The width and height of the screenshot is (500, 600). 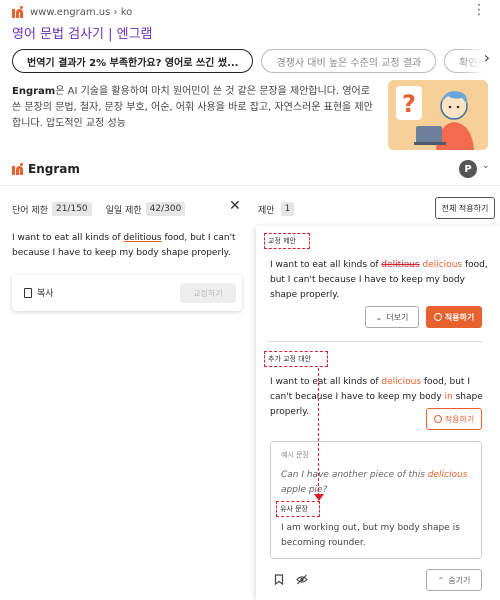 I want to click on chevron-up-icon: ⌃, so click(x=441, y=580).